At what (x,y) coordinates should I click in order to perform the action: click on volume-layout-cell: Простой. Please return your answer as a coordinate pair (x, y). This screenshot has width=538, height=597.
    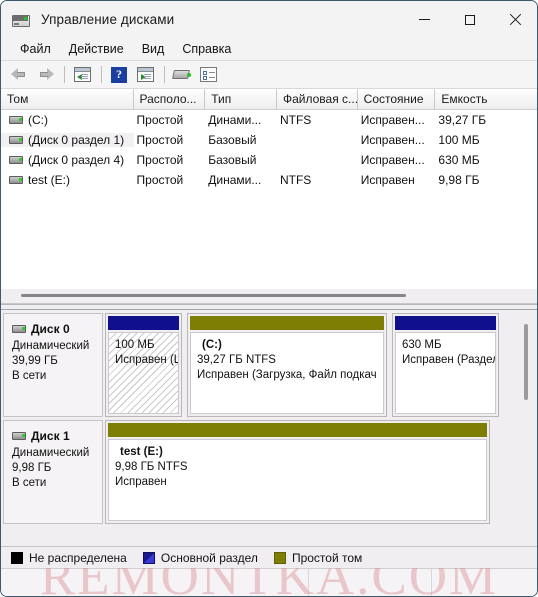
    Looking at the image, I should click on (160, 180).